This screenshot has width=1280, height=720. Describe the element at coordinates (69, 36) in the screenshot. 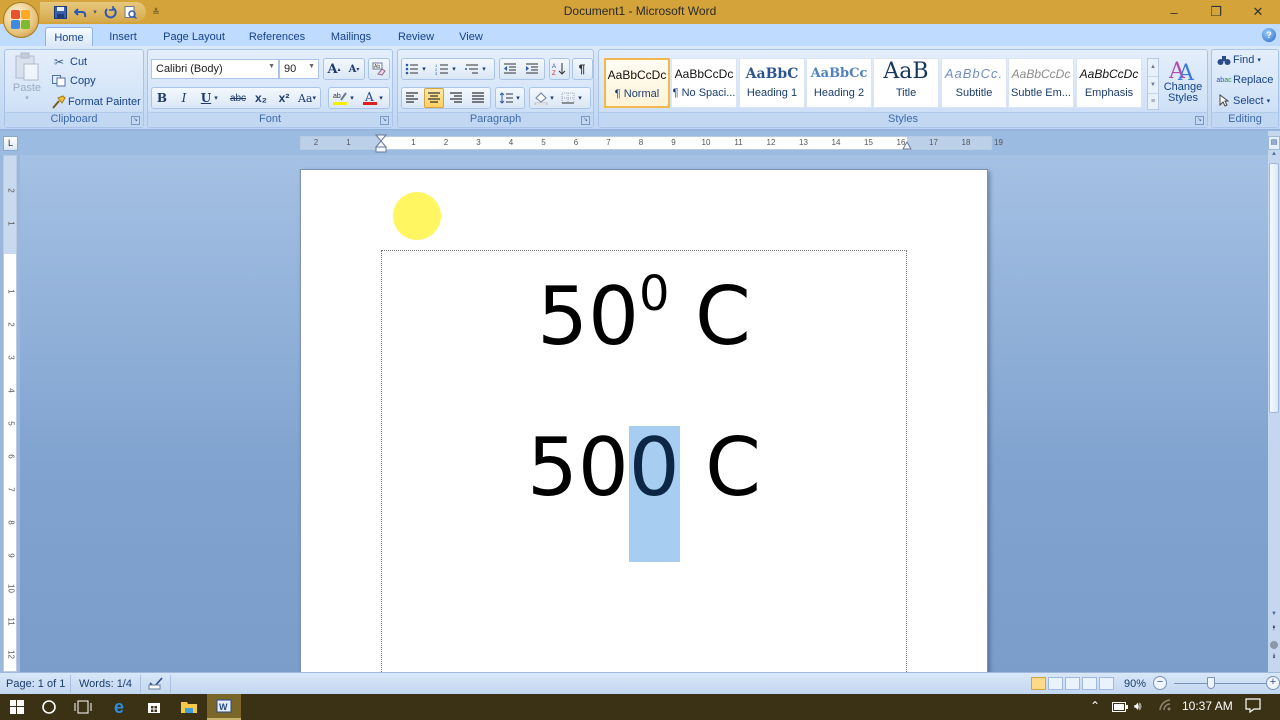

I see `tab-home: Home` at that location.